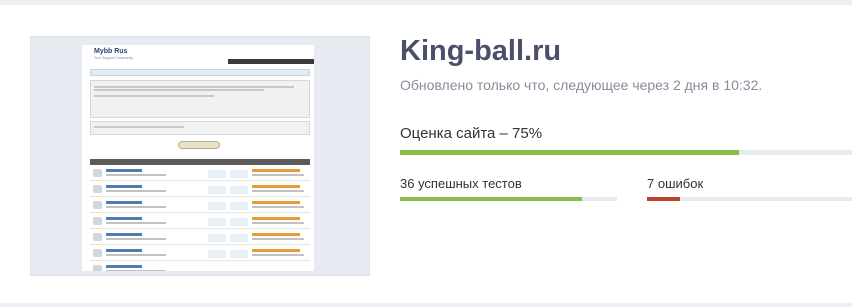 The width and height of the screenshot is (852, 307). Describe the element at coordinates (749, 199) in the screenshot. I see `errors-bar` at that location.